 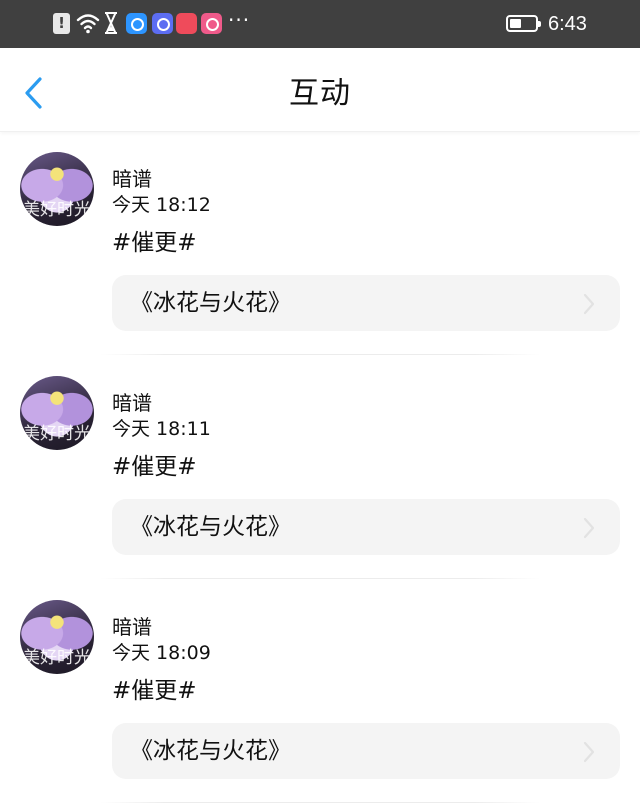 I want to click on timestamp: 今天 18:09, so click(x=161, y=653).